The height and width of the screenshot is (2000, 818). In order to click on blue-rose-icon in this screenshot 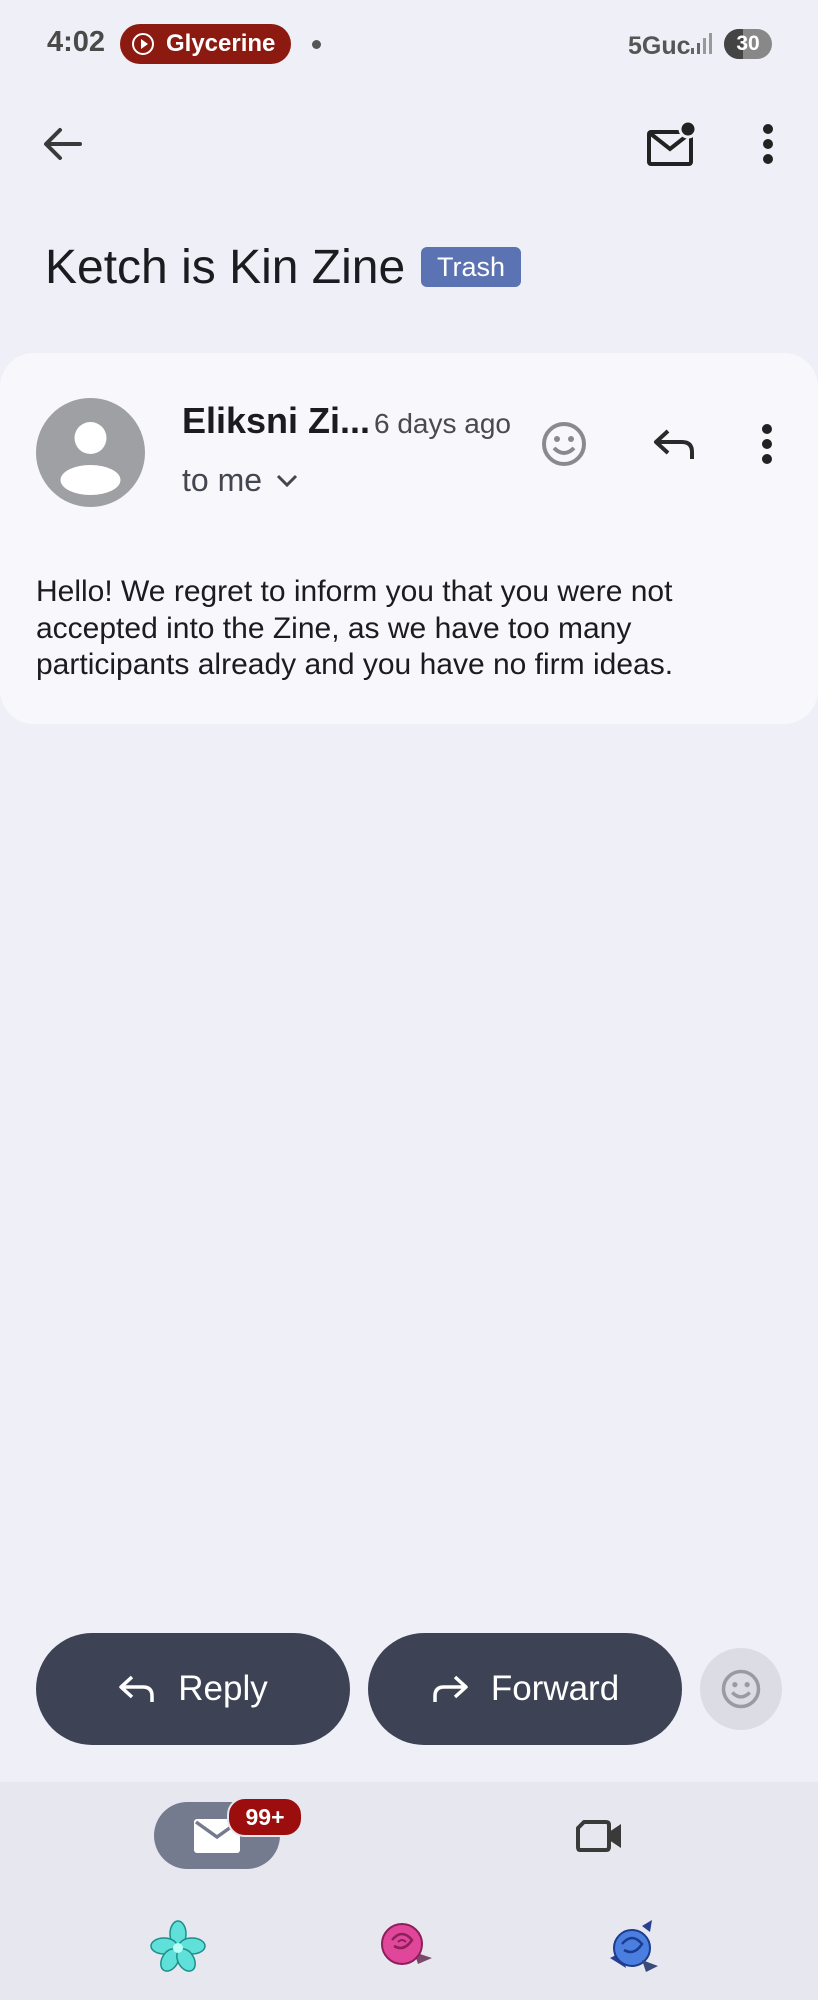, I will do `click(634, 1946)`.